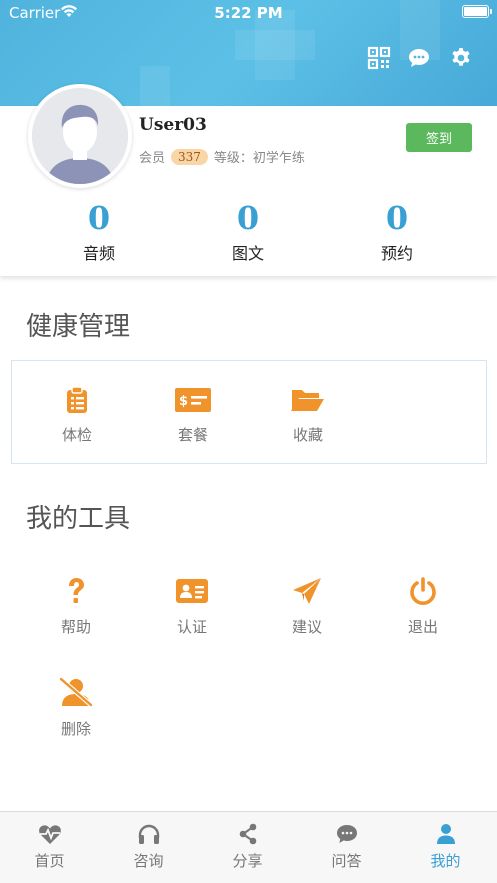  Describe the element at coordinates (148, 847) in the screenshot. I see `tab-consult: 咨询` at that location.